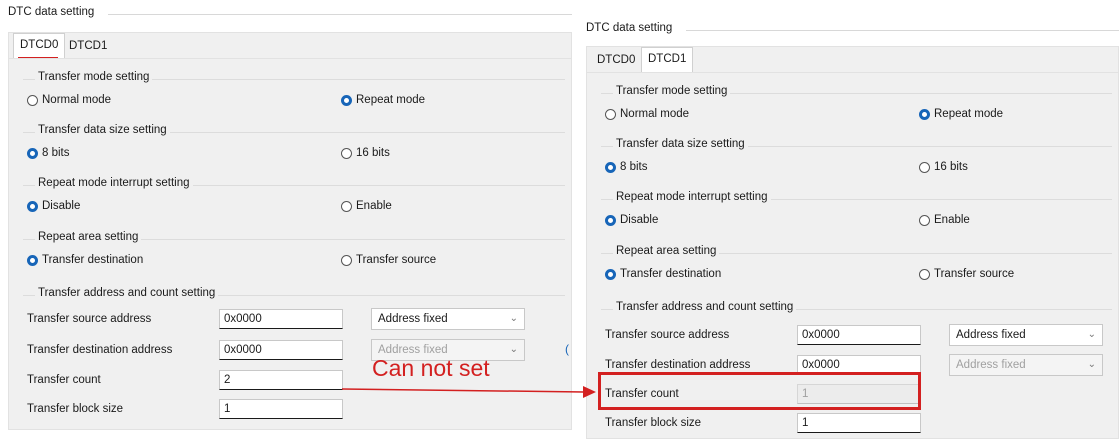 This screenshot has width=1119, height=439. I want to click on highlight-box, so click(759, 391).